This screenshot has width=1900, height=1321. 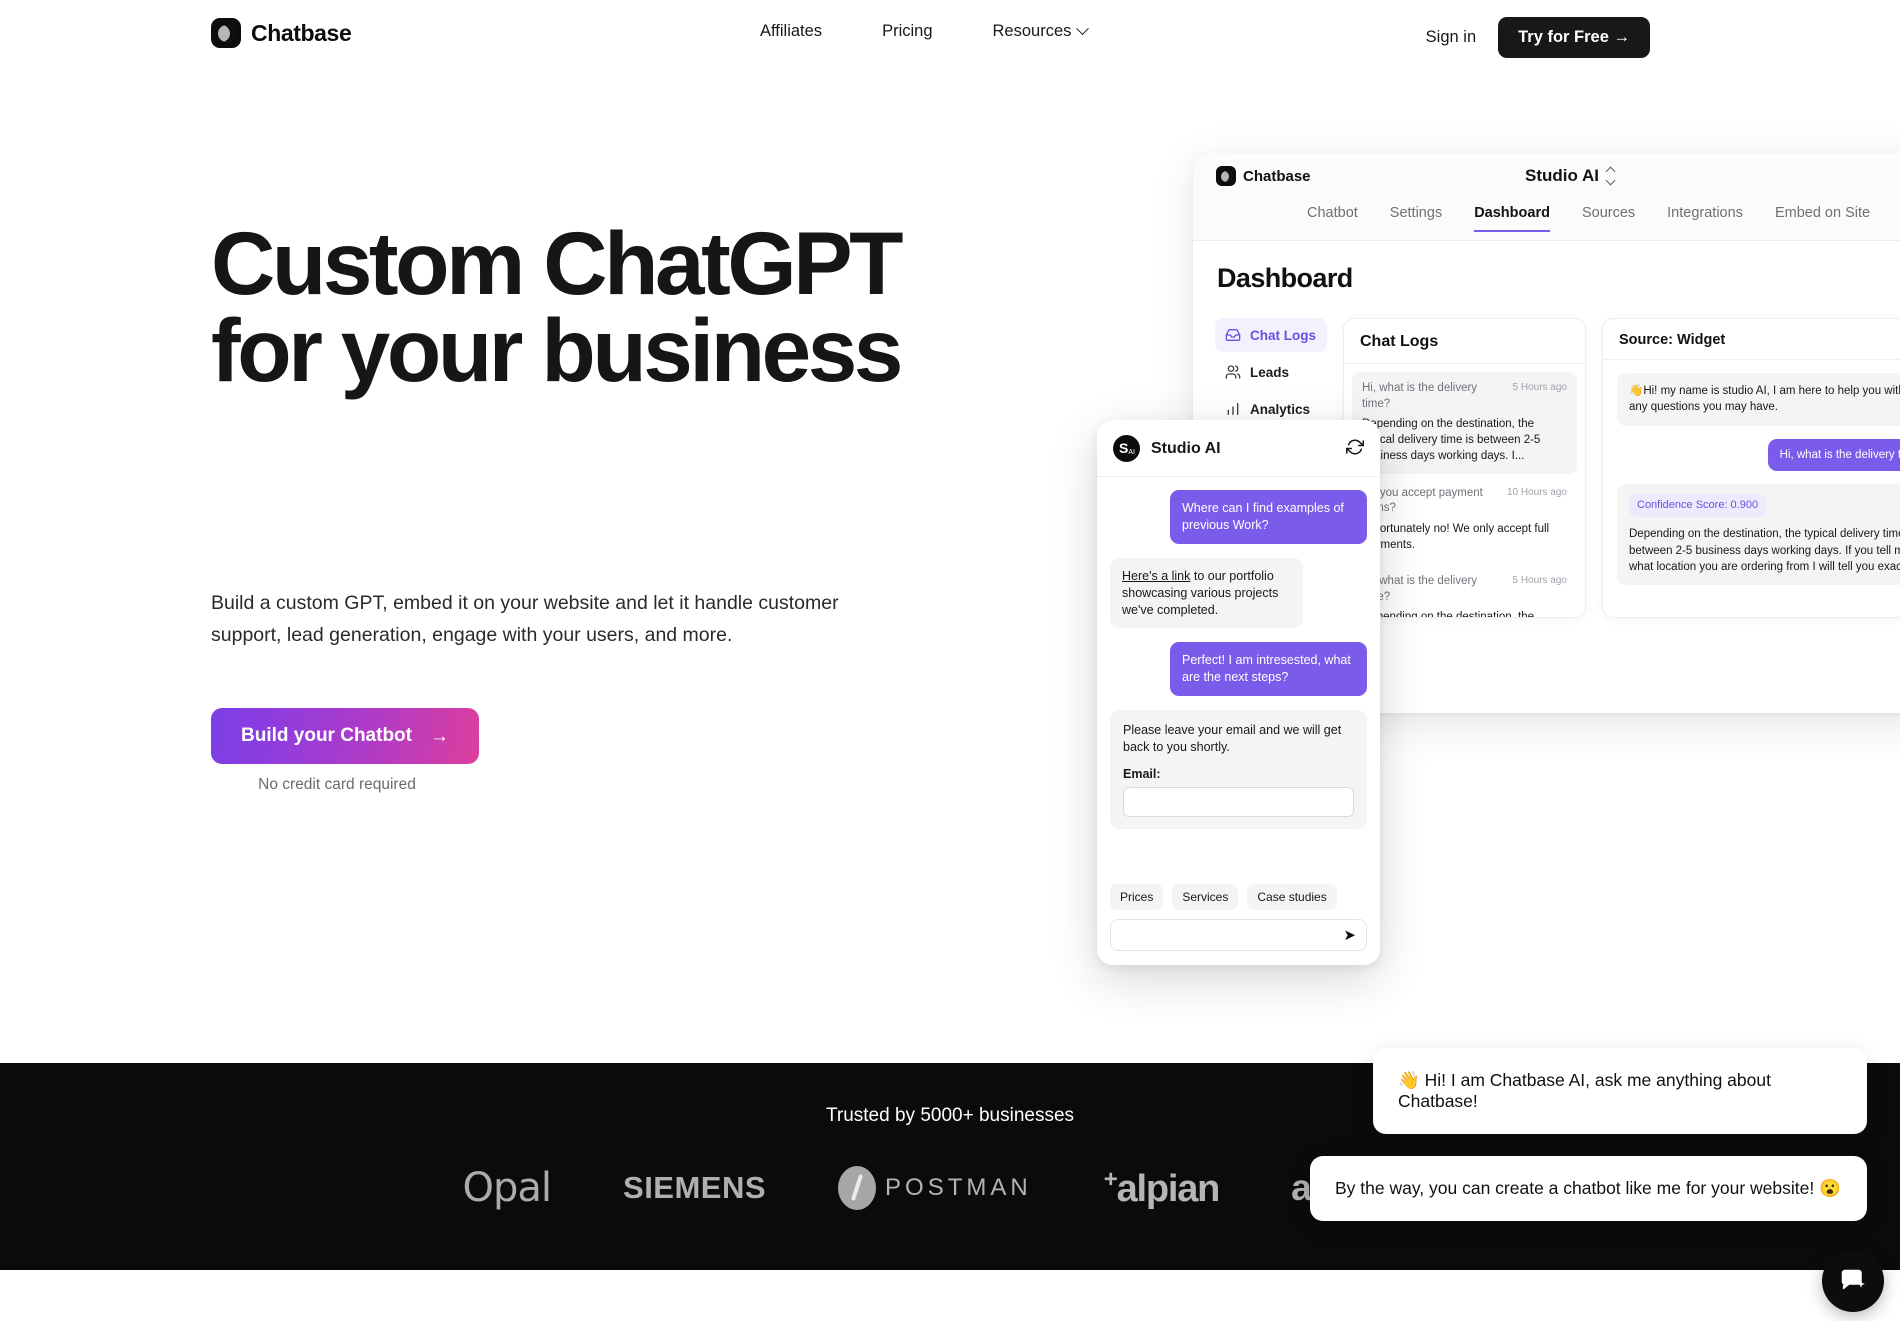 I want to click on tab-embed-on-site: Embed on Site, so click(x=1822, y=217).